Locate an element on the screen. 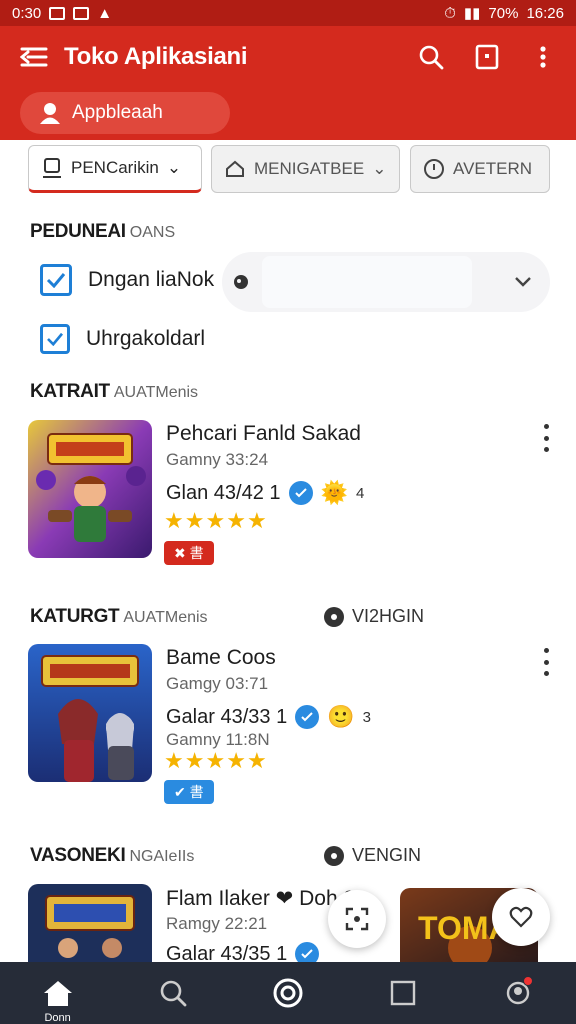 Image resolution: width=576 pixels, height=1024 pixels. app-bar: Toko Aplikasiani Appbleaah is located at coordinates (288, 83).